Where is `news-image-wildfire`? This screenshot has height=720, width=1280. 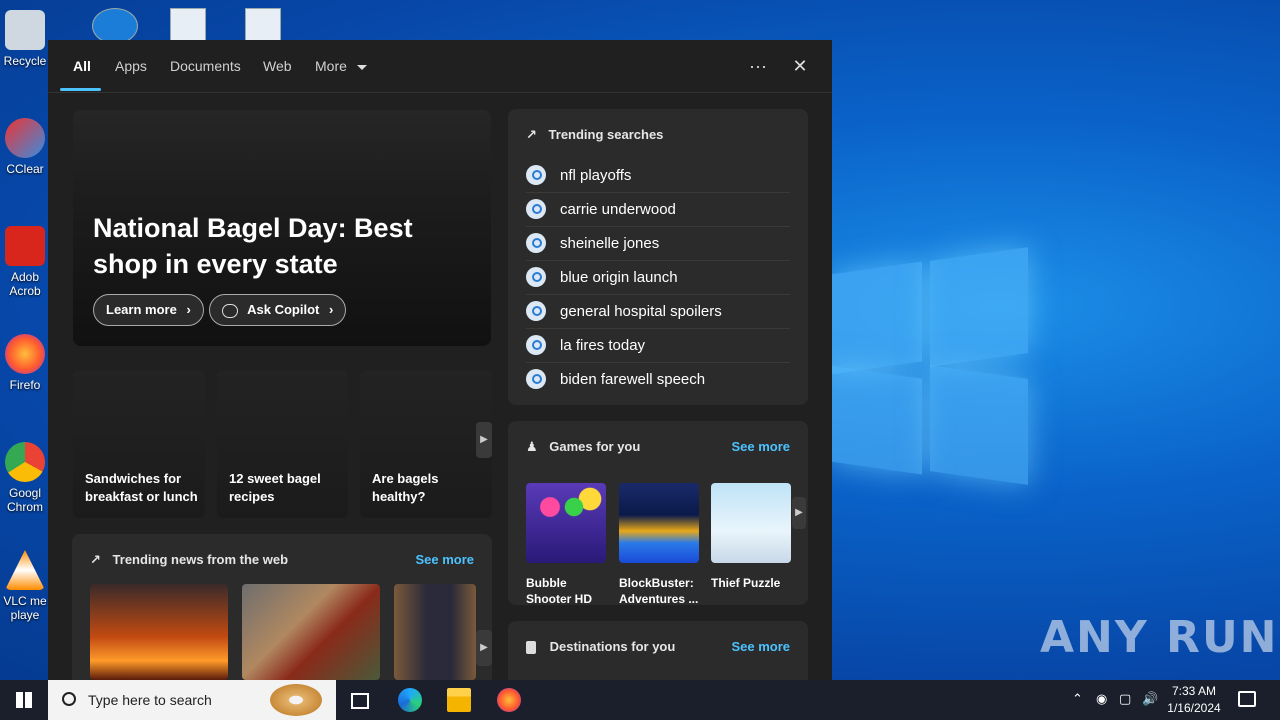
news-image-wildfire is located at coordinates (159, 632).